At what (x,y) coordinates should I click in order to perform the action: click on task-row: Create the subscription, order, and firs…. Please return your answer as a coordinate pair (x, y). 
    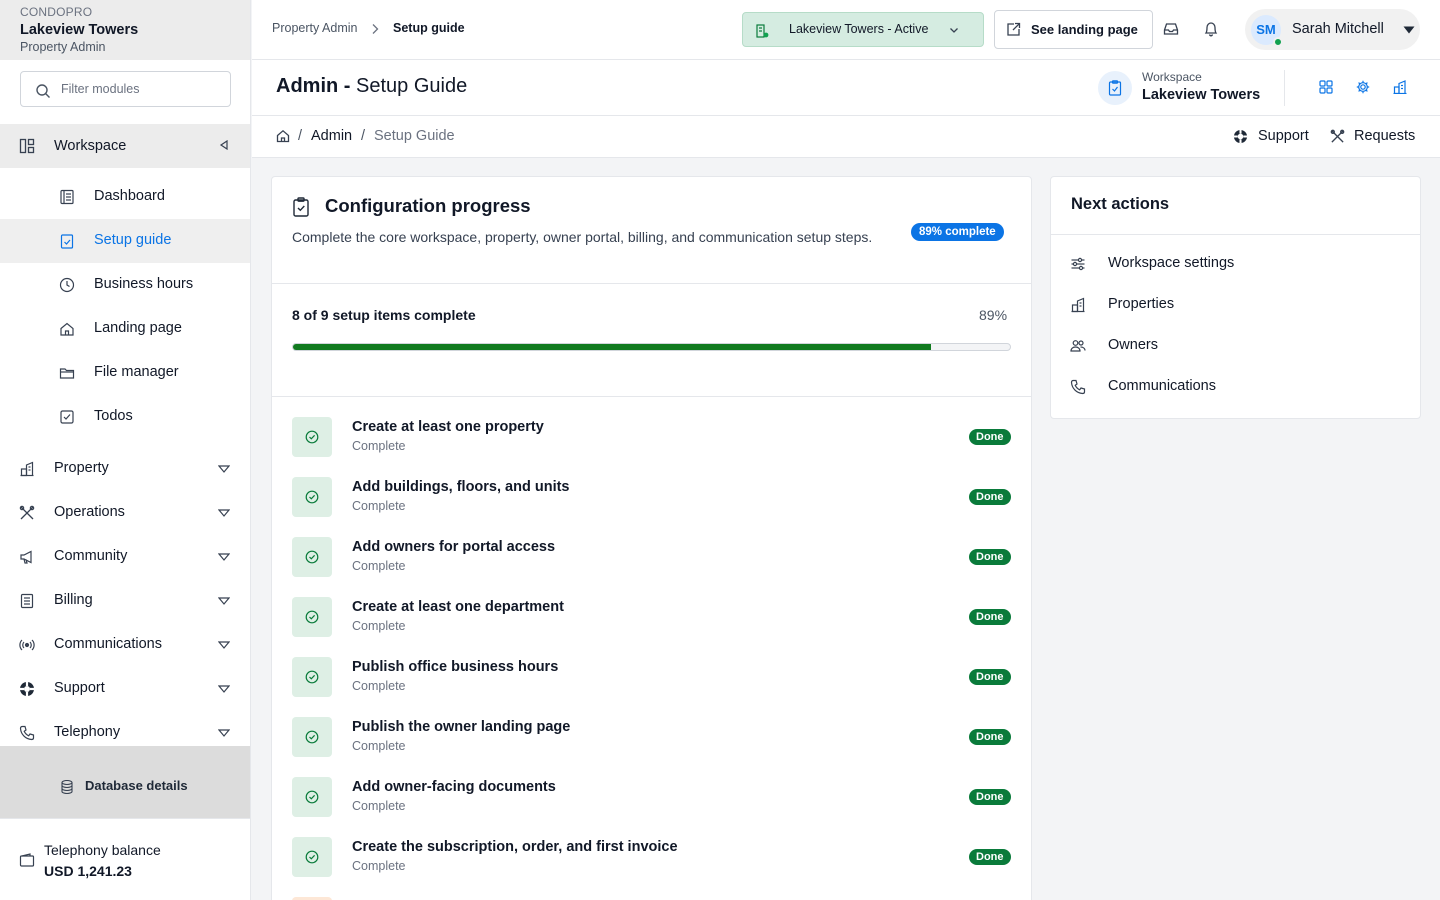
    Looking at the image, I should click on (651, 857).